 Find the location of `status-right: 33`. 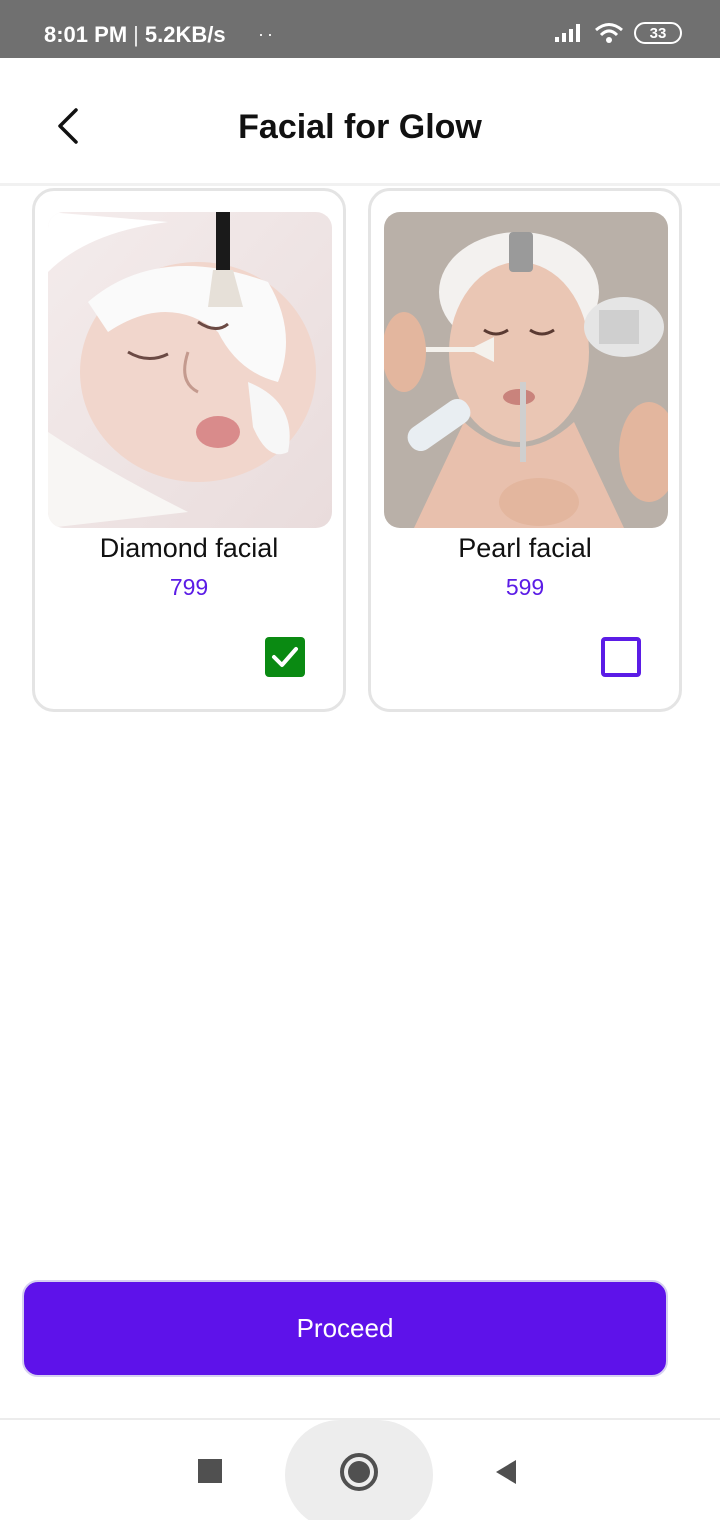

status-right: 33 is located at coordinates (618, 33).